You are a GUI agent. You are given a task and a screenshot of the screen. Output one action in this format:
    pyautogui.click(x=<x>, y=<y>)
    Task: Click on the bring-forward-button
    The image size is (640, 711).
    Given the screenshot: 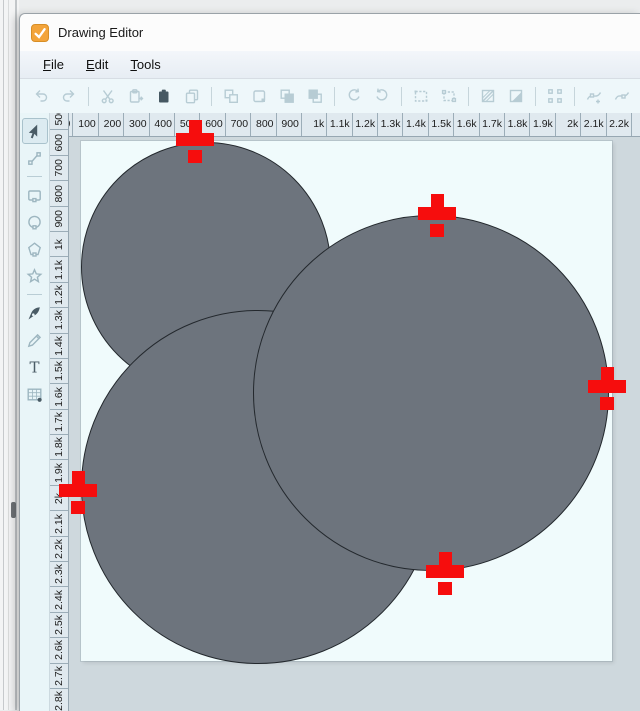 What is the action you would take?
    pyautogui.click(x=287, y=96)
    